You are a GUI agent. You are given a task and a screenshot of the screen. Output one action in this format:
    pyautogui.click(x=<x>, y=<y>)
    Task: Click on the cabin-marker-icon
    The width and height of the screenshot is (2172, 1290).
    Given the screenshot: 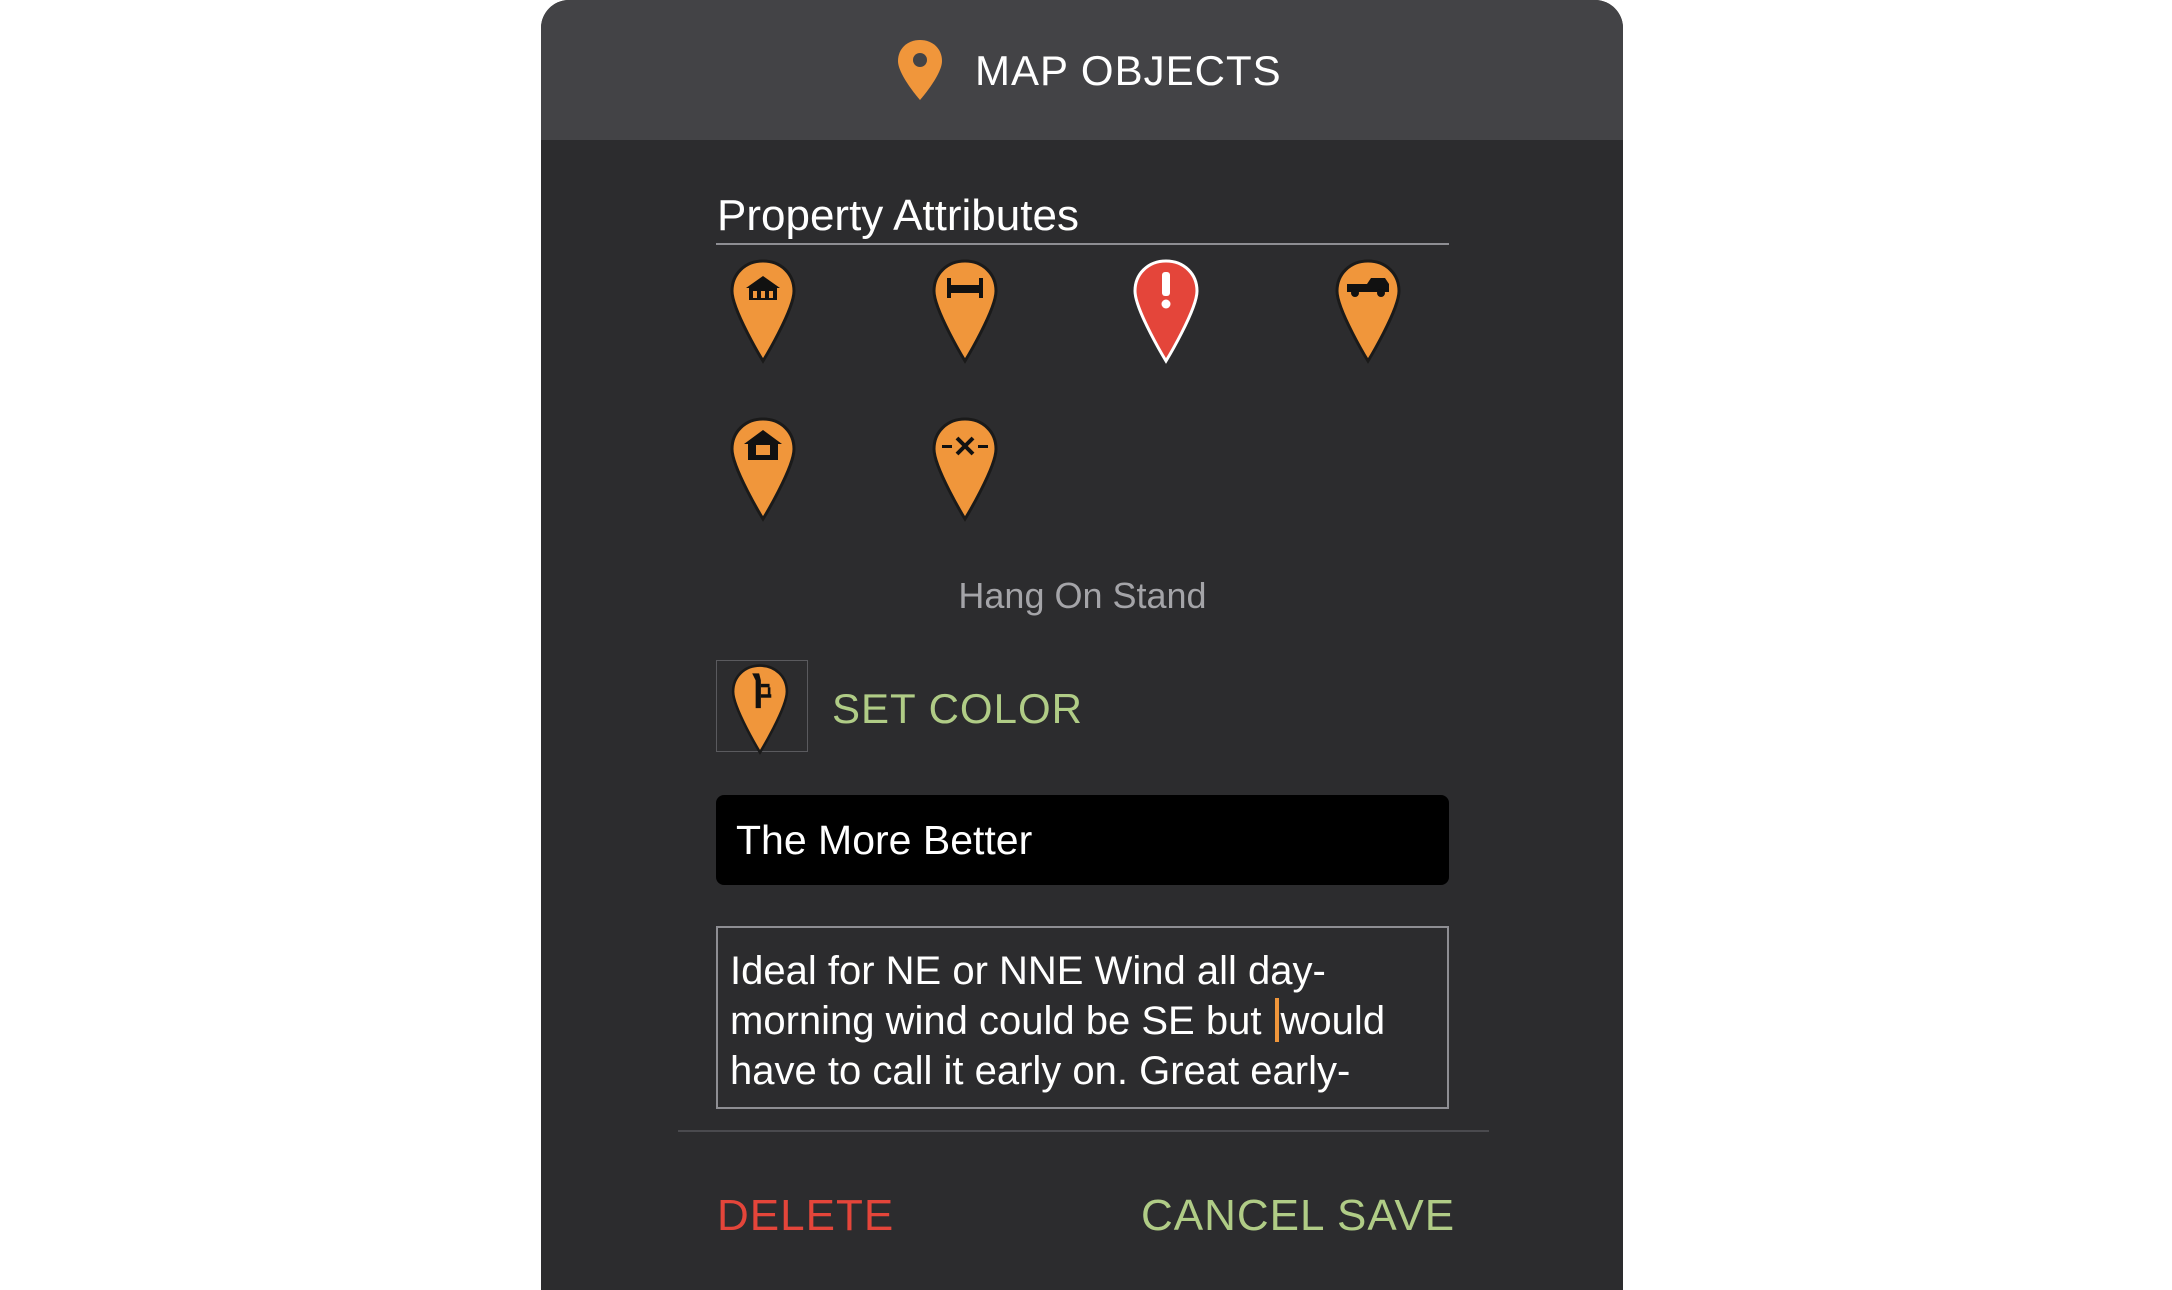 What is the action you would take?
    pyautogui.click(x=763, y=311)
    